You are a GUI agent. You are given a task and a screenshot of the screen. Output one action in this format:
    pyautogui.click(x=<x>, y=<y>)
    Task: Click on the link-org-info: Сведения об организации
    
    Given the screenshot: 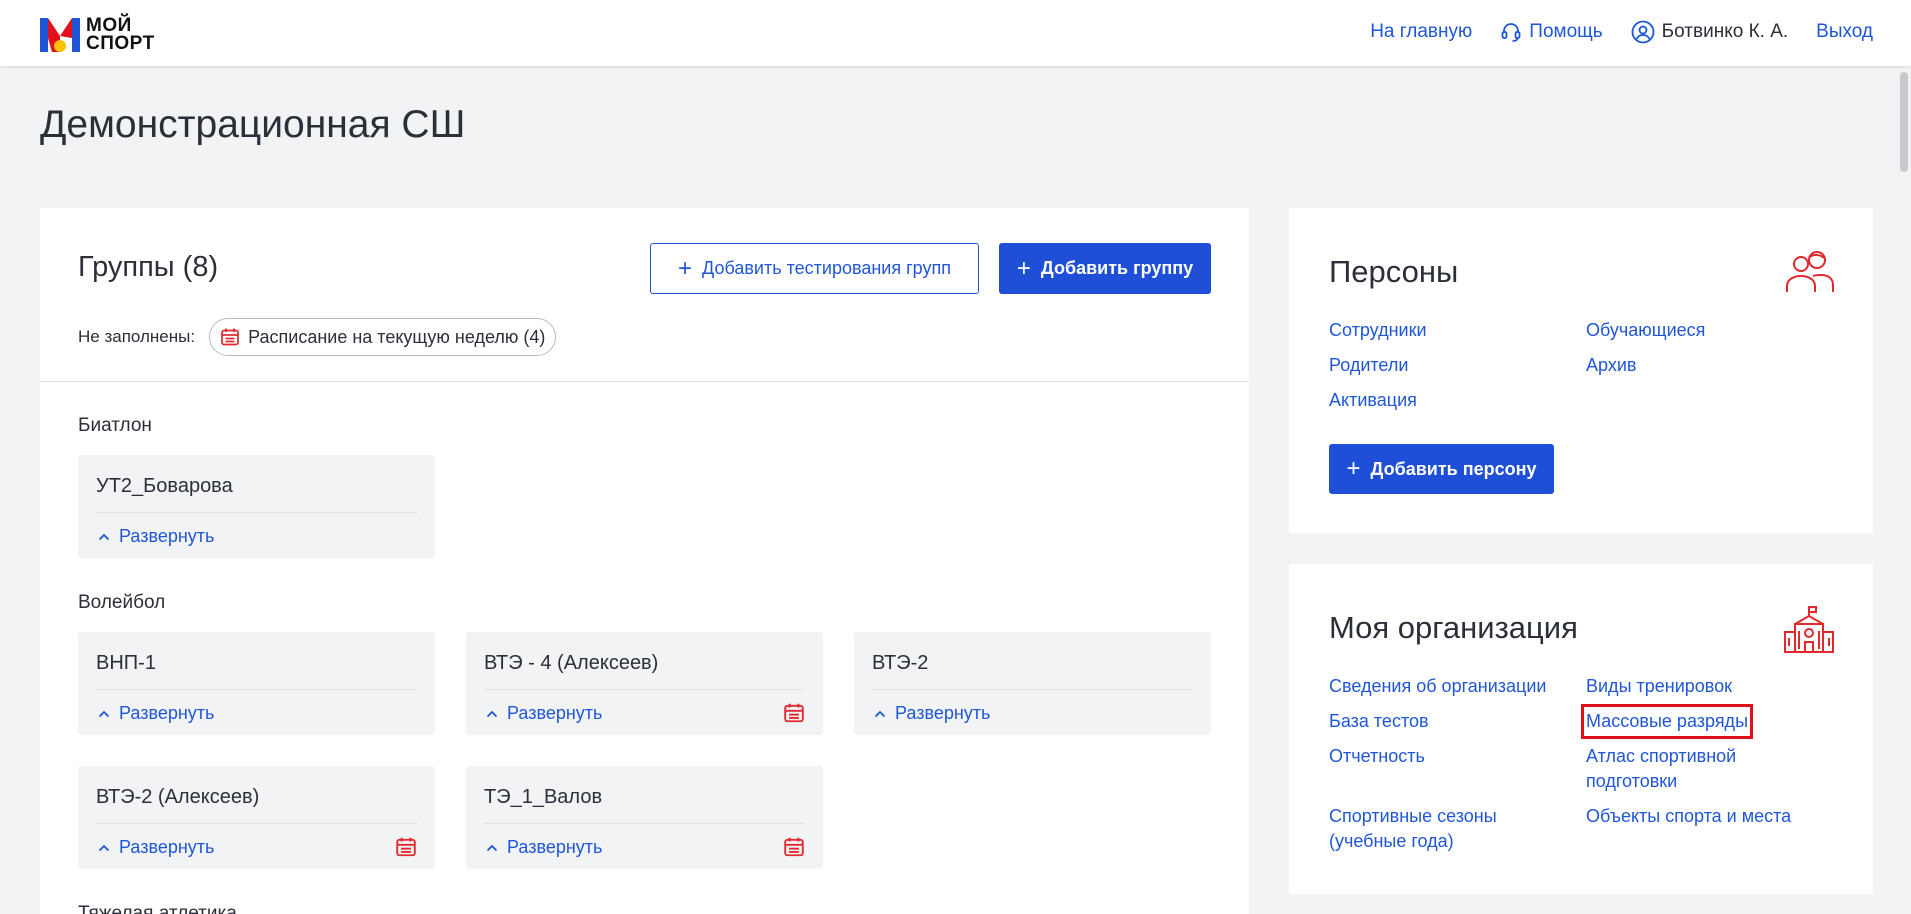 What is the action you would take?
    pyautogui.click(x=1437, y=686)
    